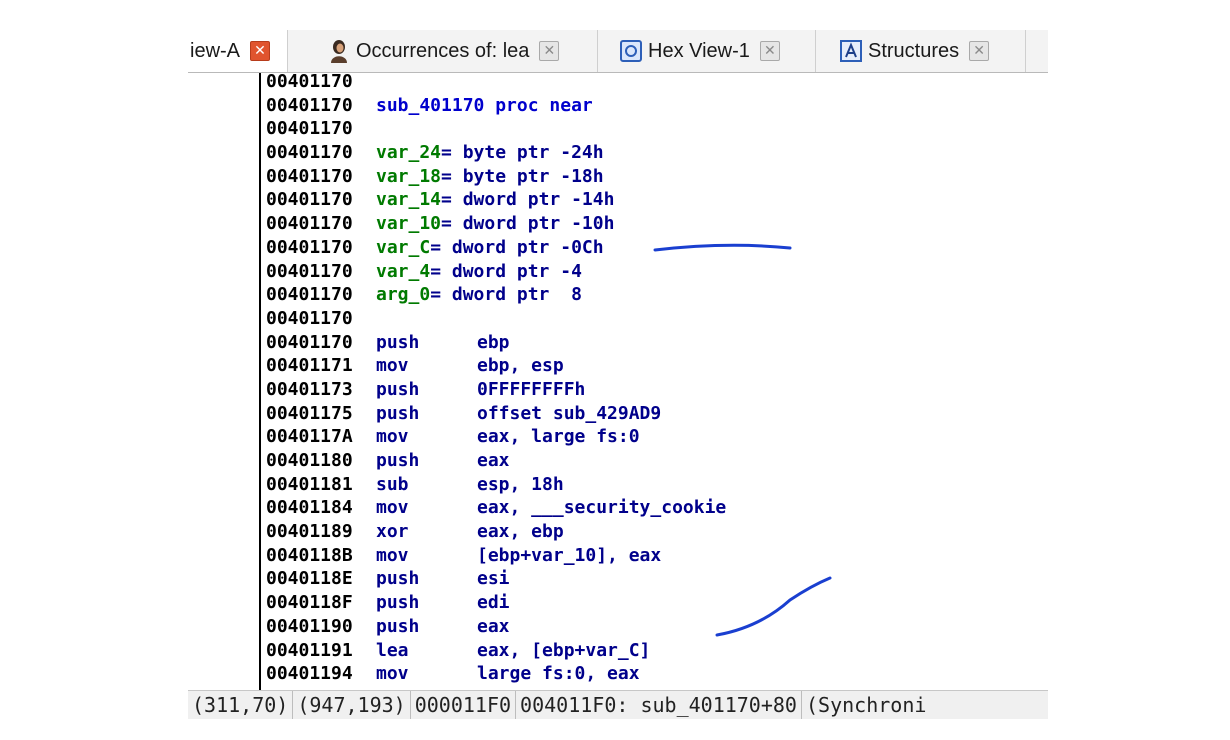 The width and height of the screenshot is (1230, 740). I want to click on structures-icon, so click(851, 51).